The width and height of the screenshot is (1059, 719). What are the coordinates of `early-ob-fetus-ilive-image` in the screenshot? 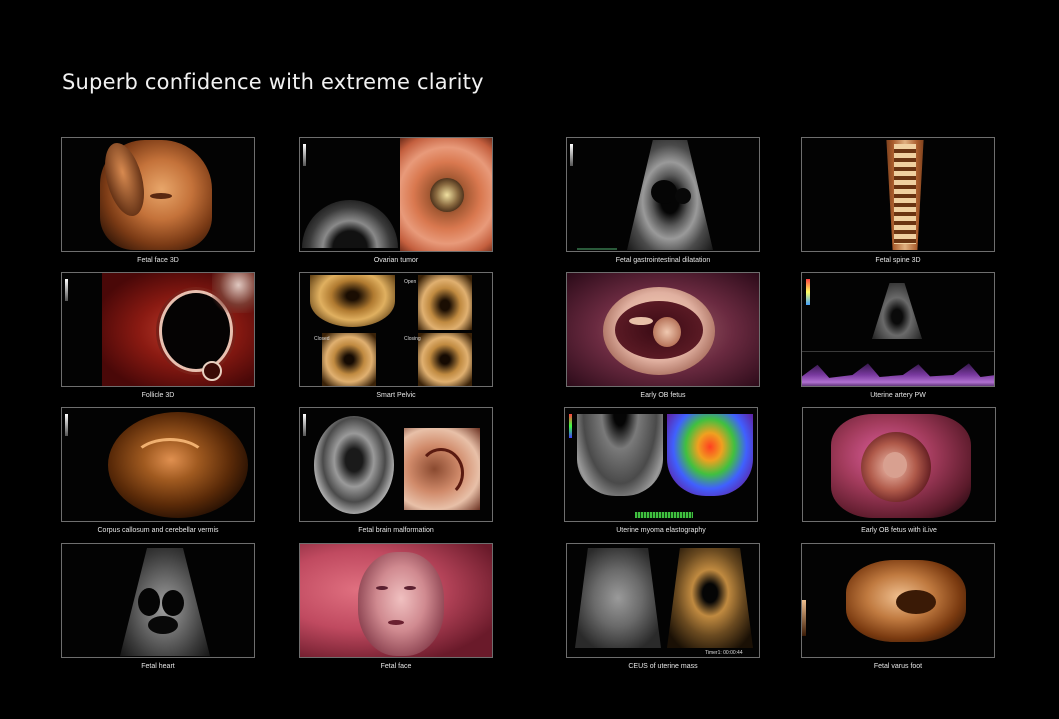 It's located at (899, 464).